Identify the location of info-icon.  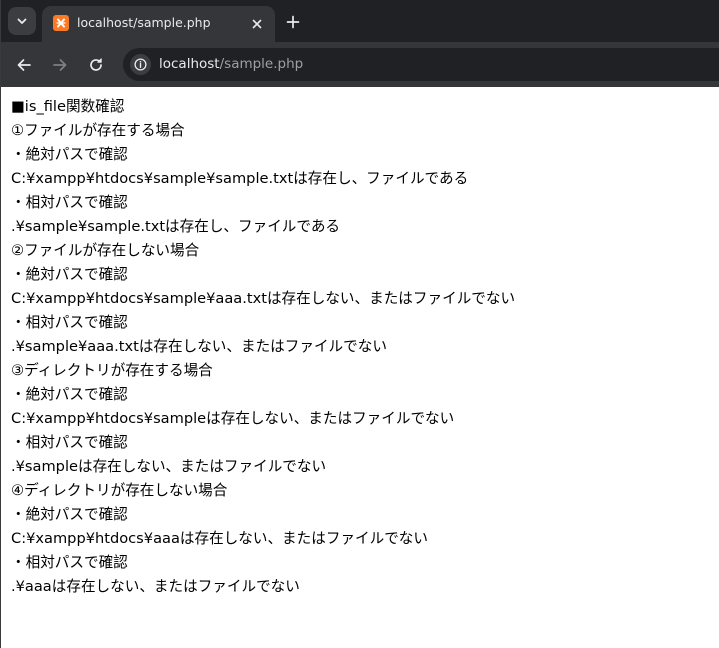
(140, 64).